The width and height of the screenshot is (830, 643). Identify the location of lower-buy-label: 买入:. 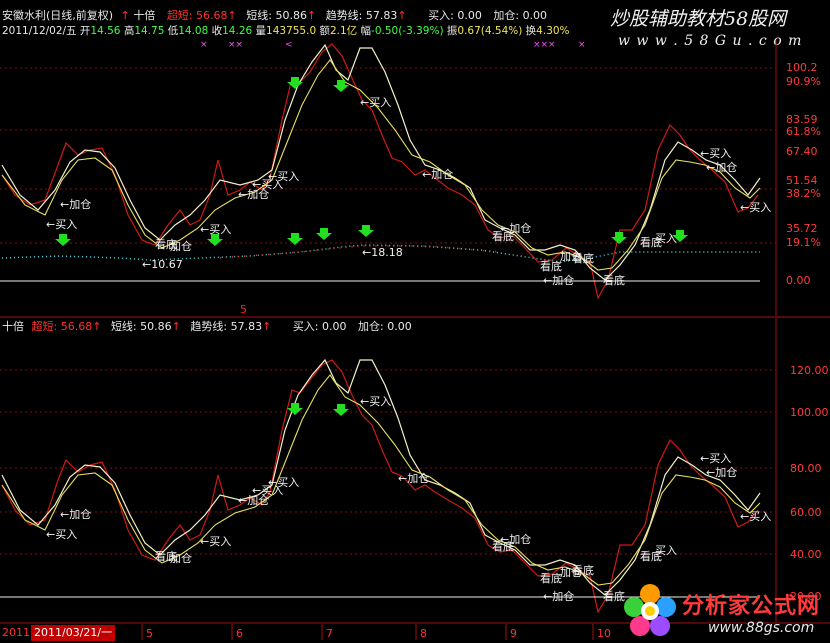
(305, 326).